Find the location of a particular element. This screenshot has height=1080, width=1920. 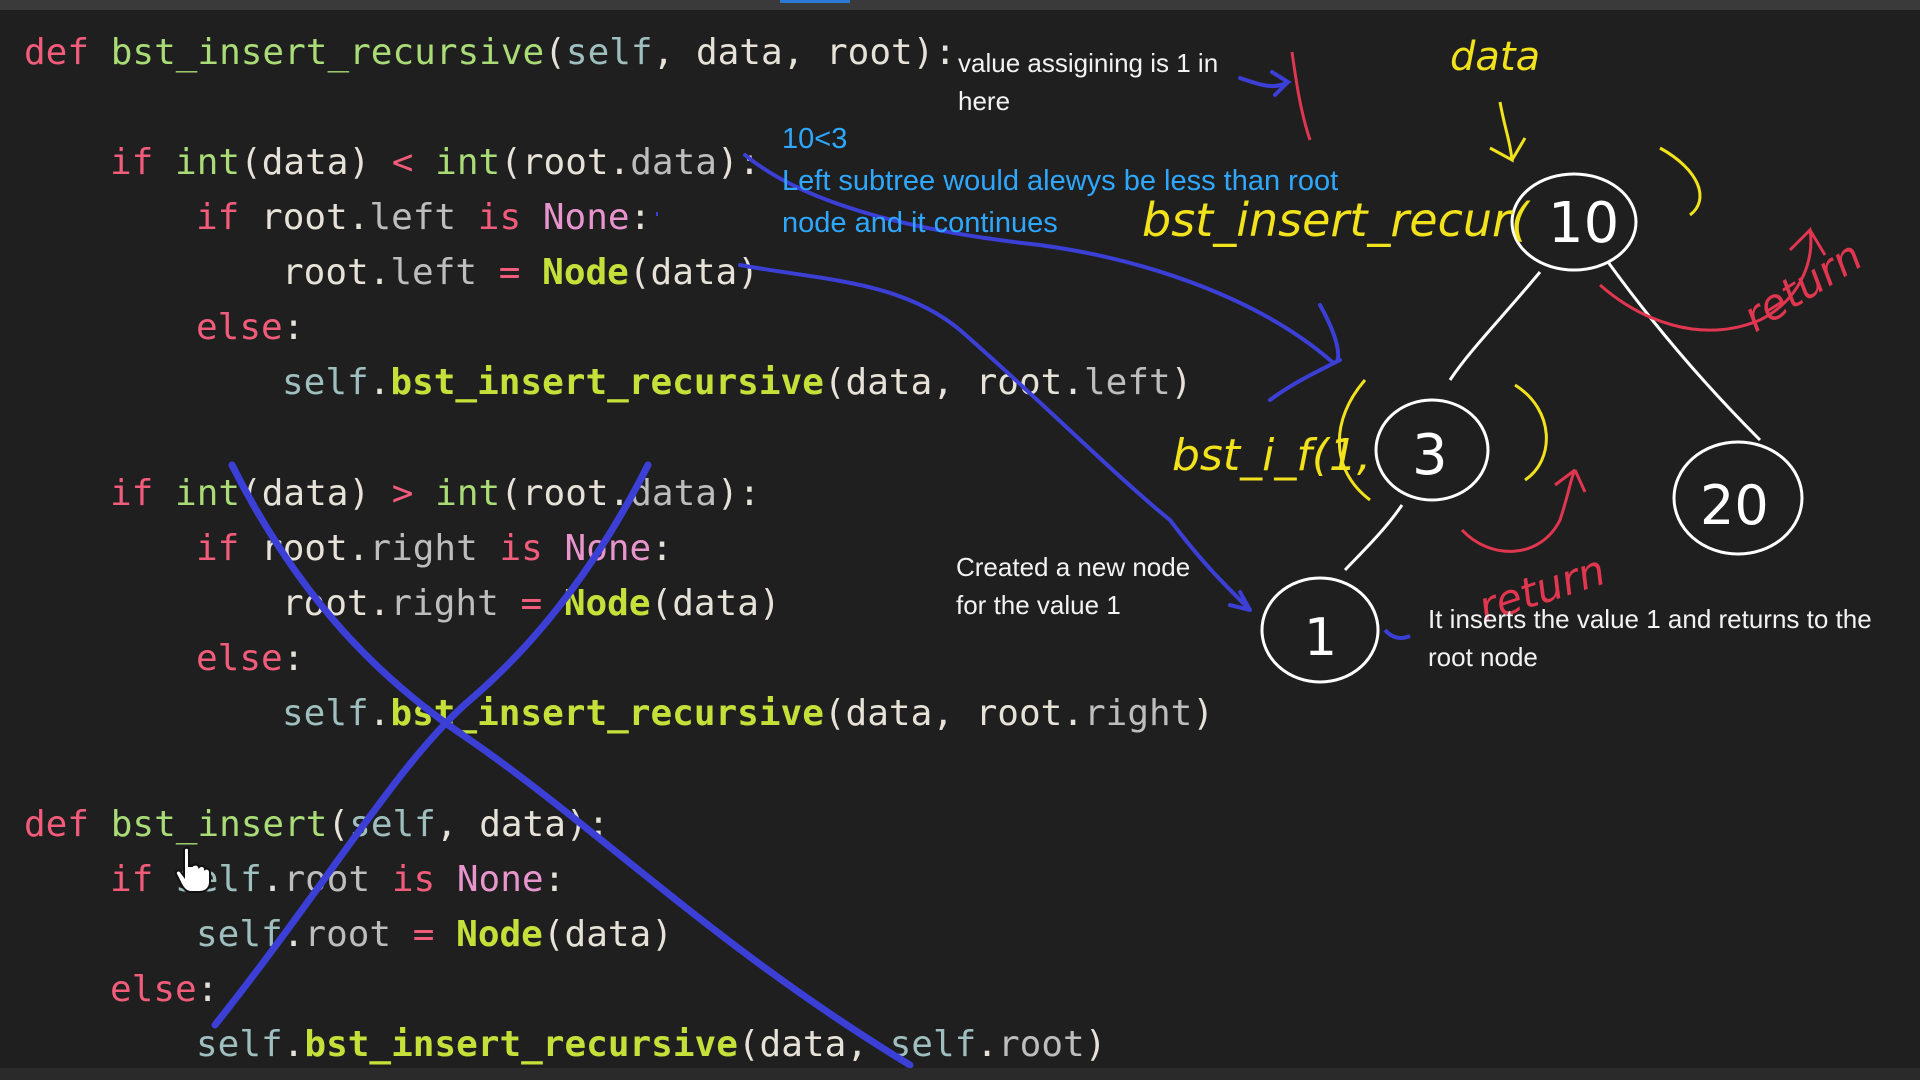

code-line: def bst_insert(self, data): is located at coordinates (316, 824).